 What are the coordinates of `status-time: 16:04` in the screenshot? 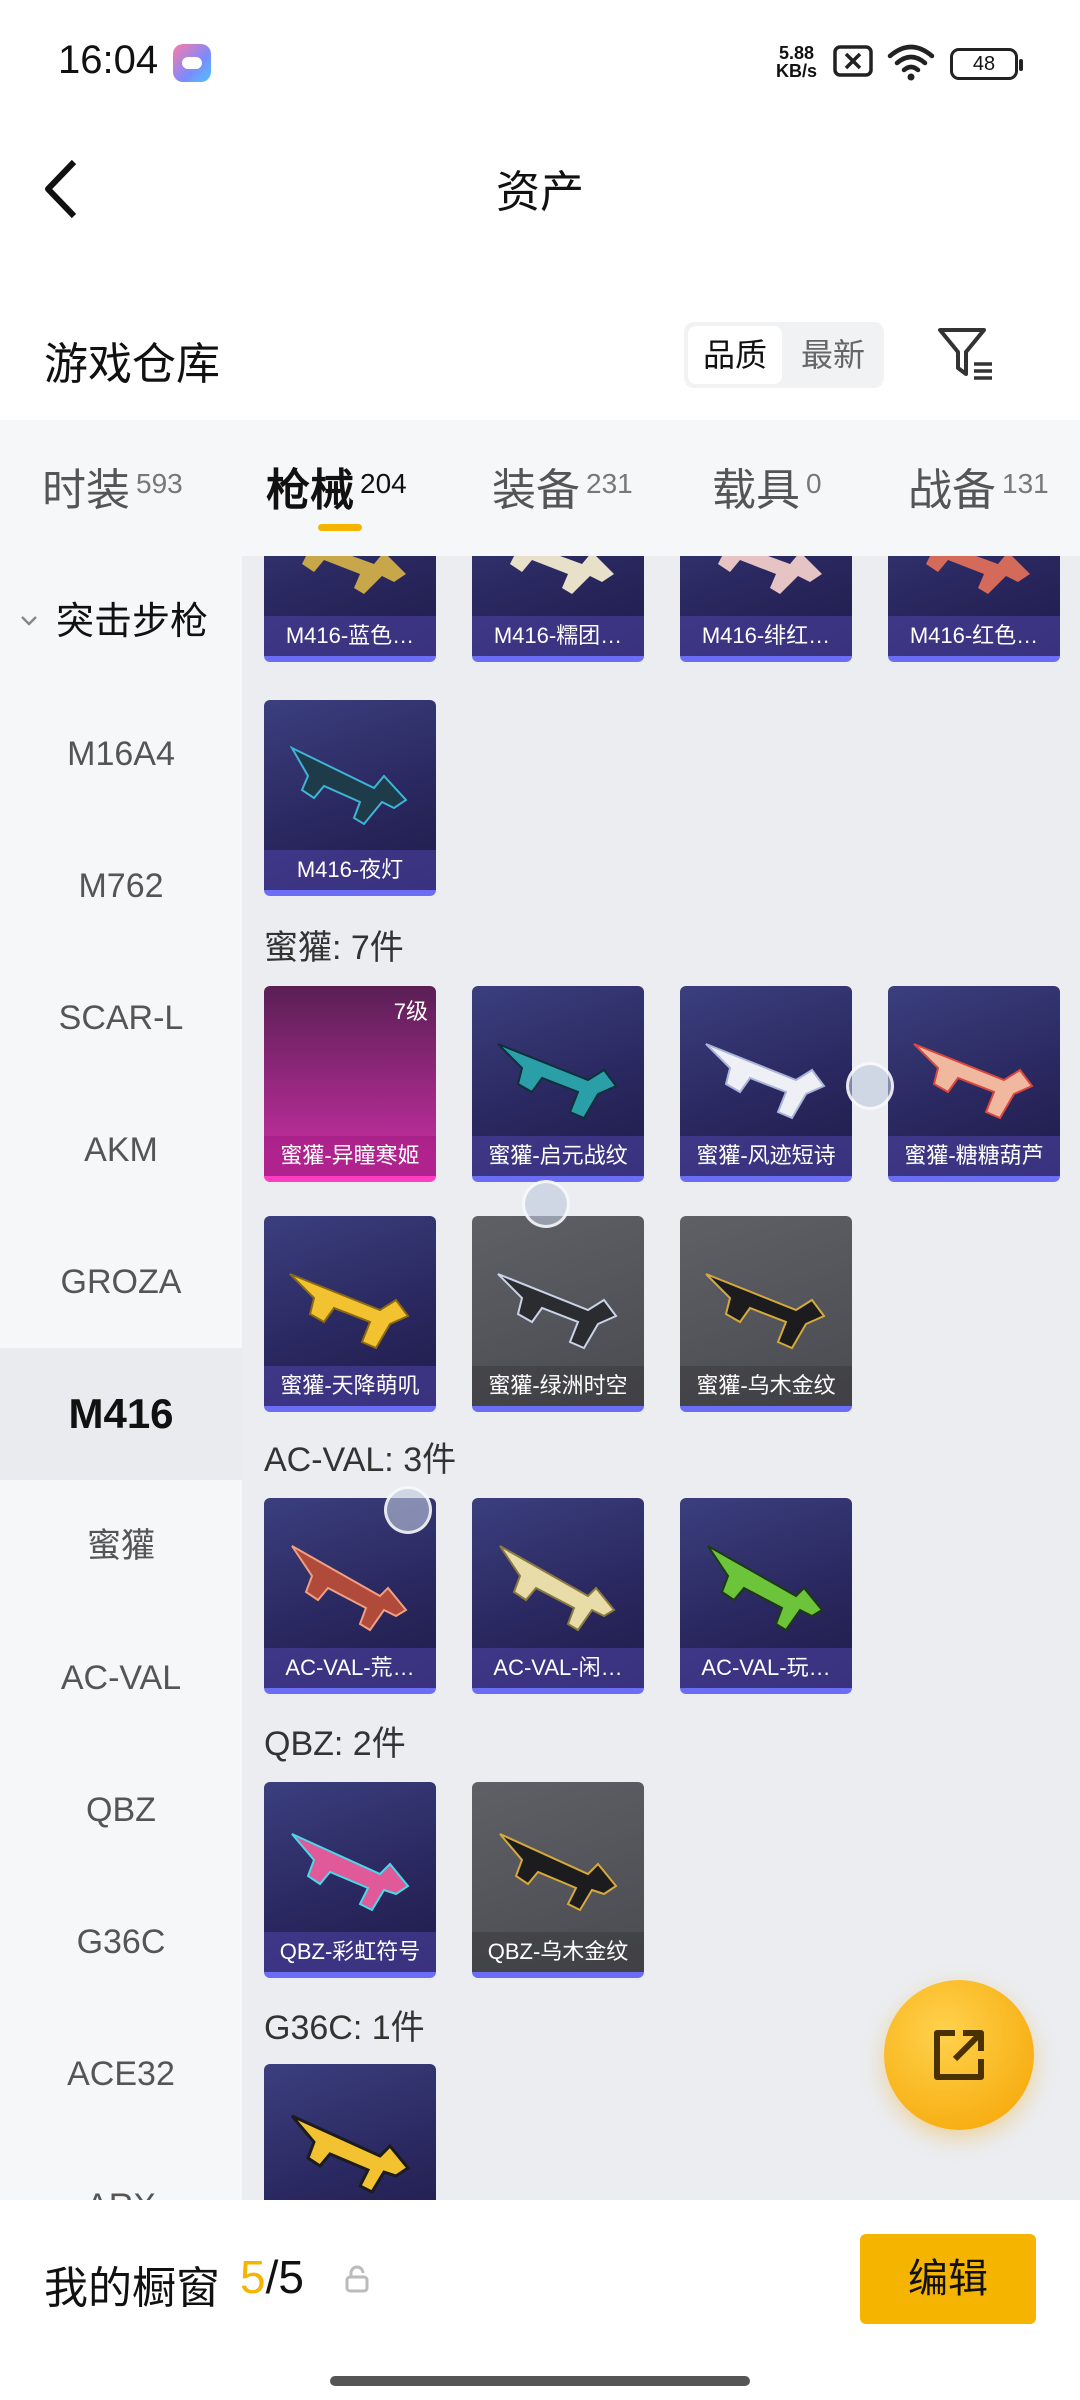 It's located at (108, 60).